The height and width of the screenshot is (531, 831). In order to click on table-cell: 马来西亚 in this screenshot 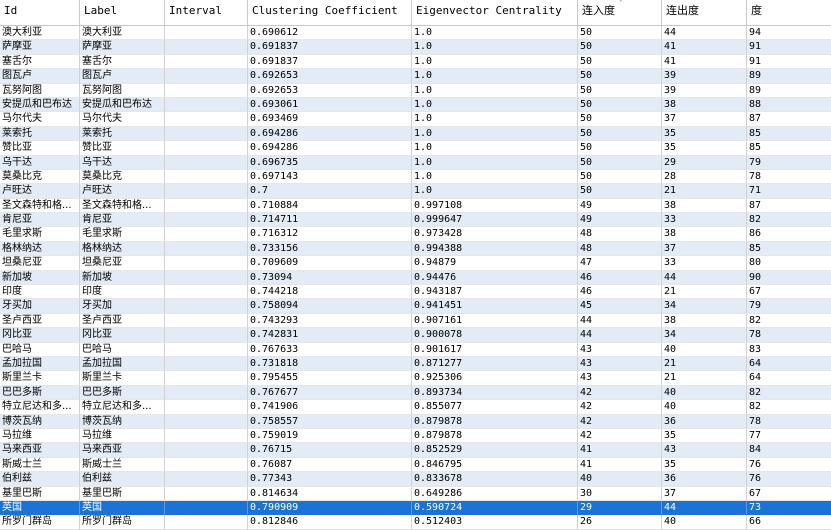, I will do `click(40, 450)`.